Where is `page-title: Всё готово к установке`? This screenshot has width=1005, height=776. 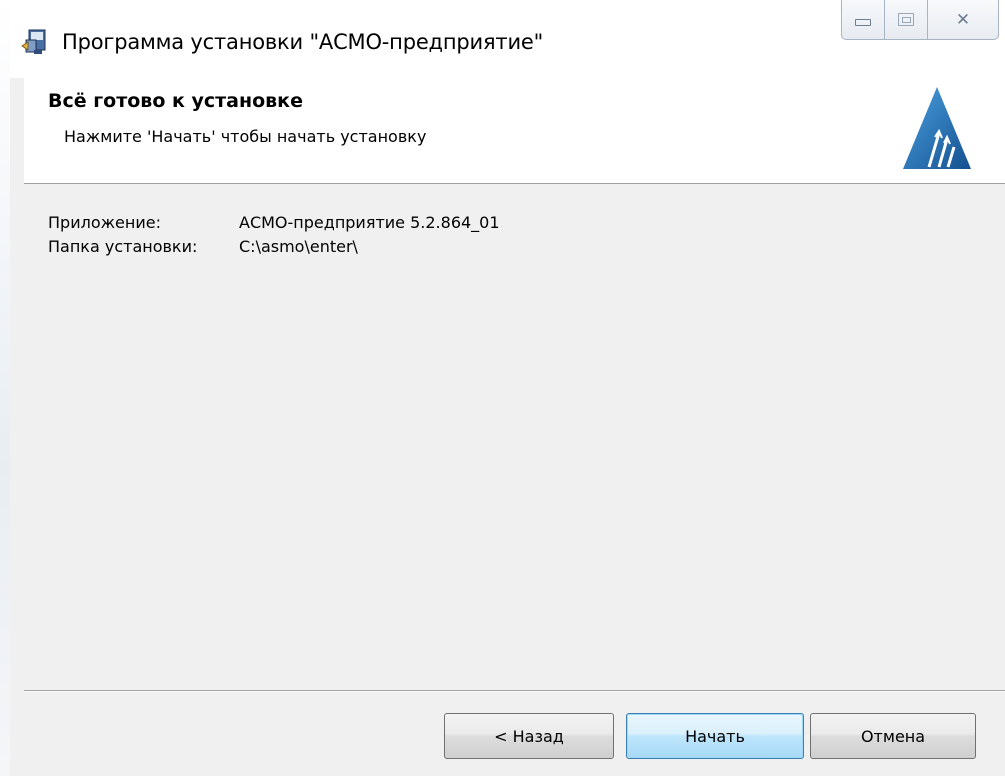
page-title: Всё готово к установке is located at coordinates (175, 101).